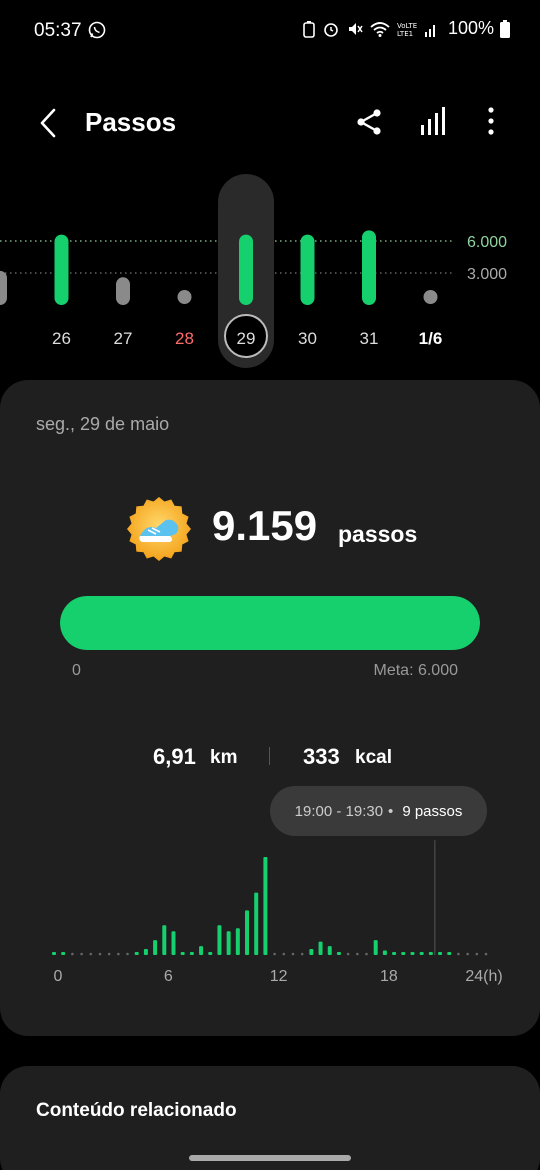 The width and height of the screenshot is (540, 1170). What do you see at coordinates (378, 534) in the screenshot?
I see `step-unit: passos` at bounding box center [378, 534].